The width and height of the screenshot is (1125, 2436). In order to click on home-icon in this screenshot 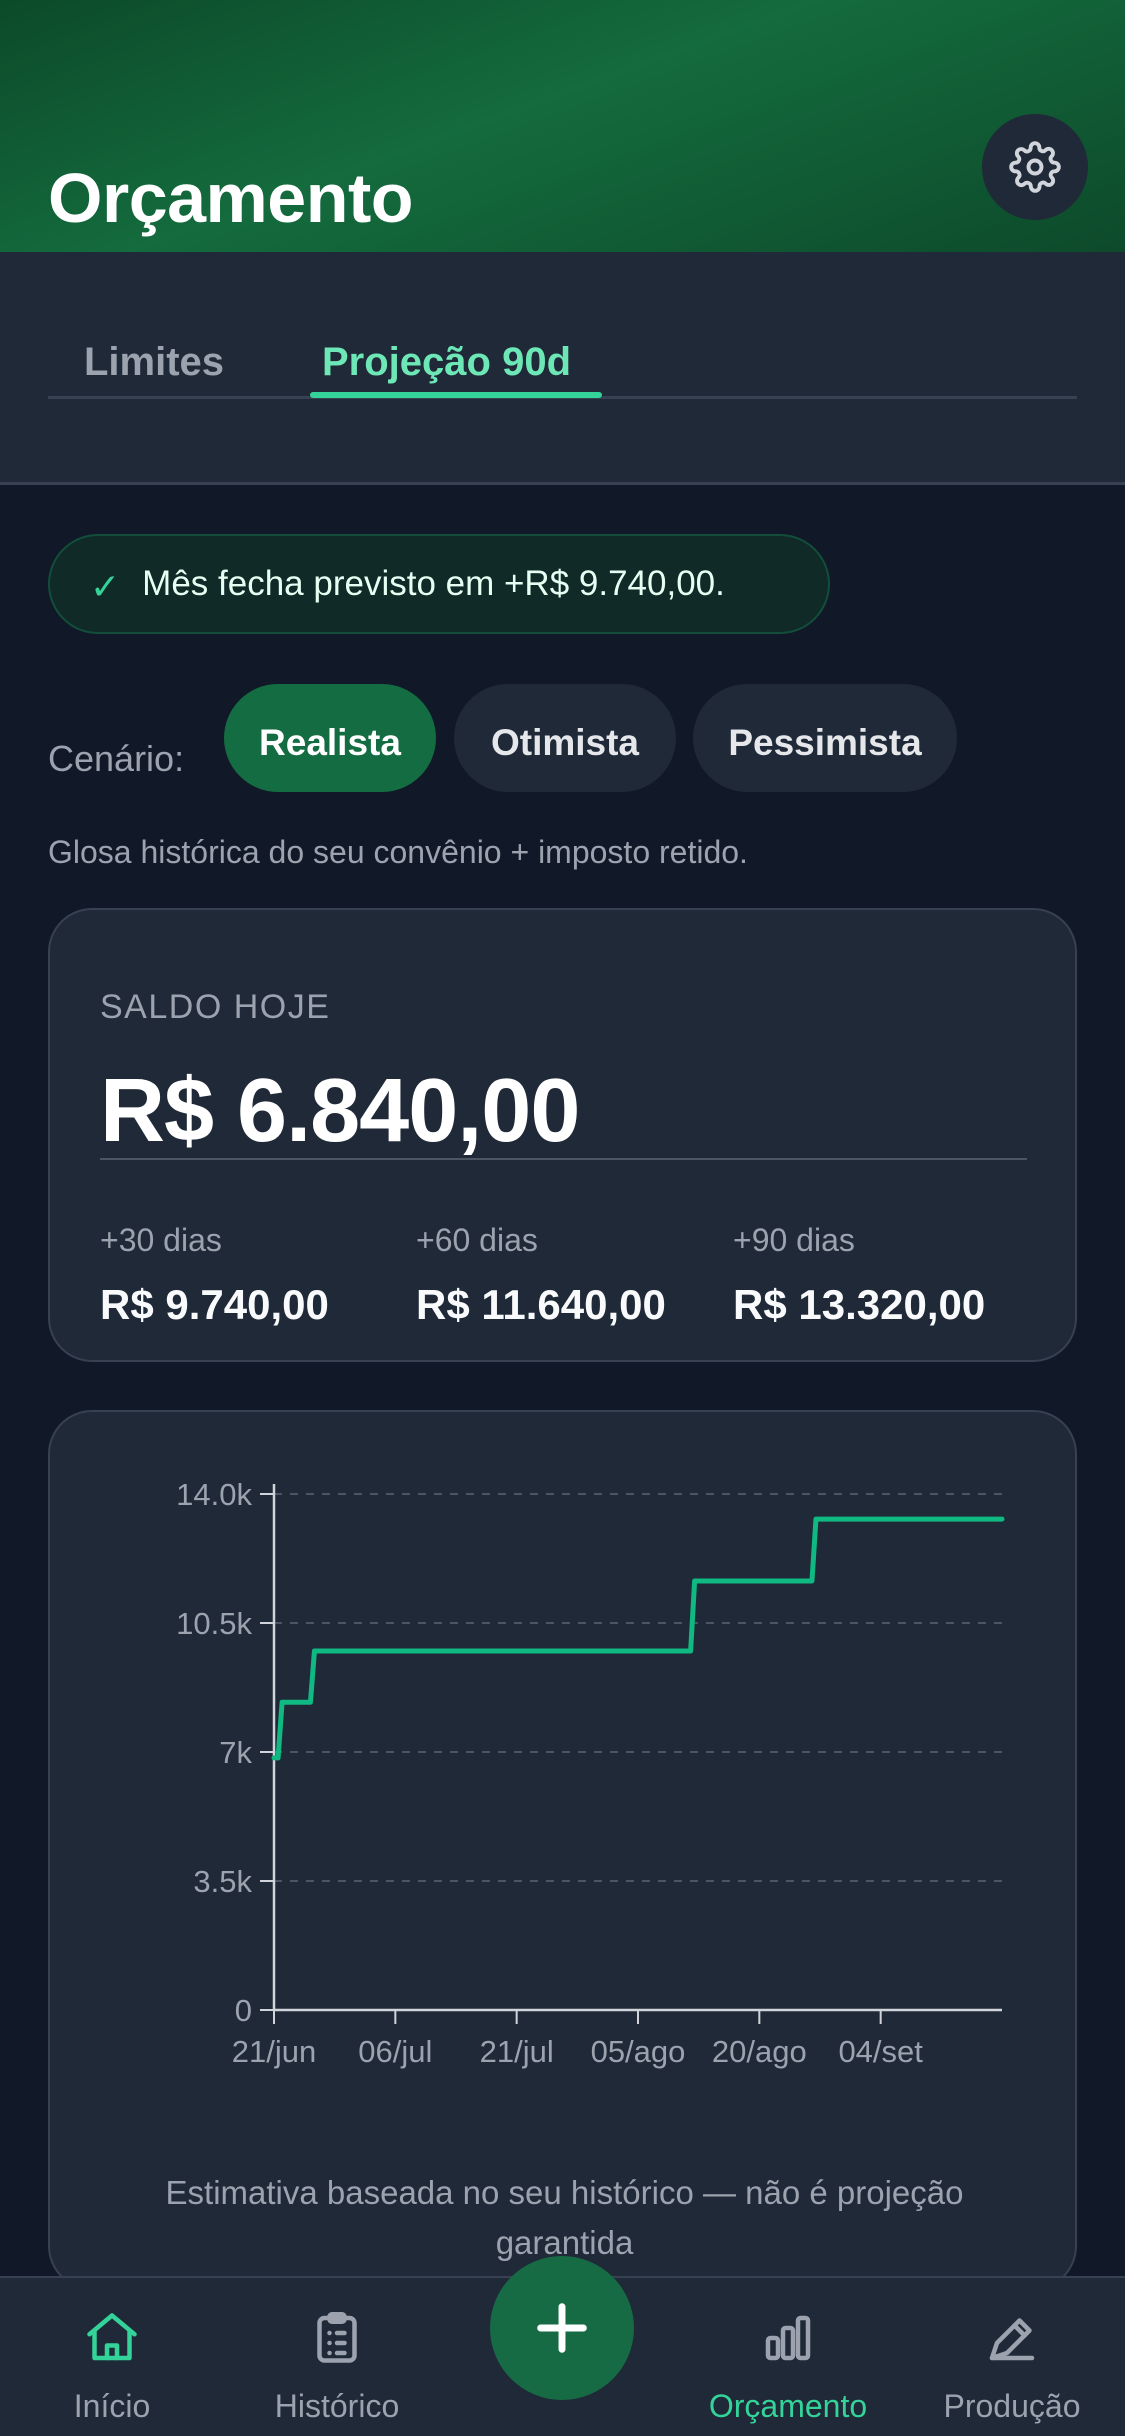, I will do `click(112, 2337)`.